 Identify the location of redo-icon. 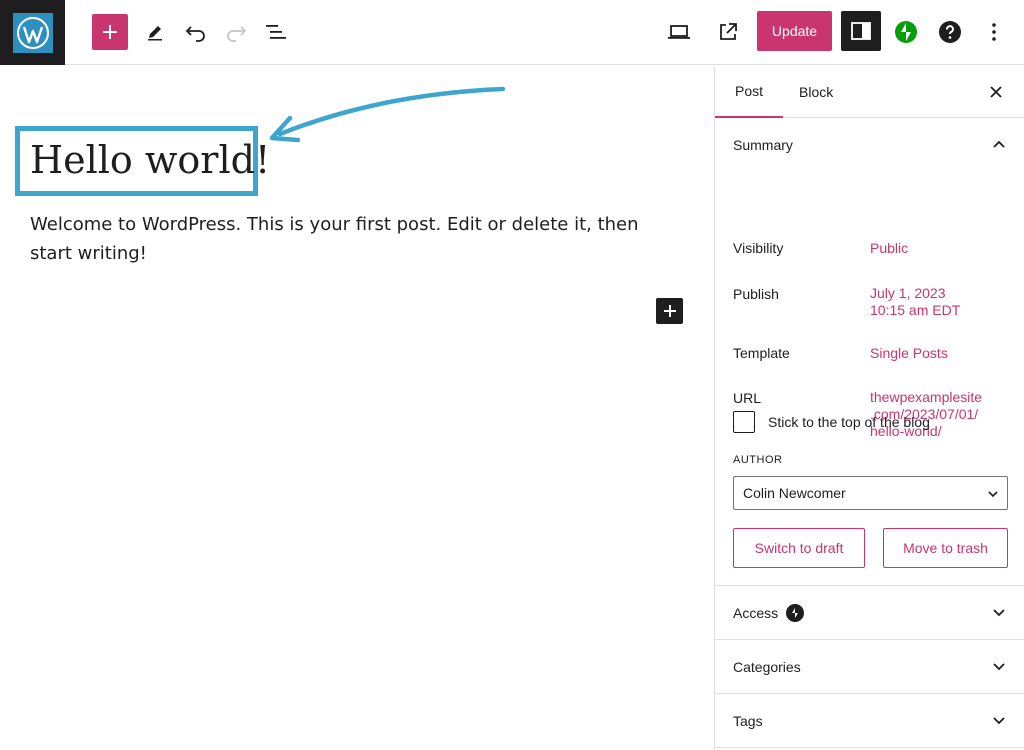
(237, 34).